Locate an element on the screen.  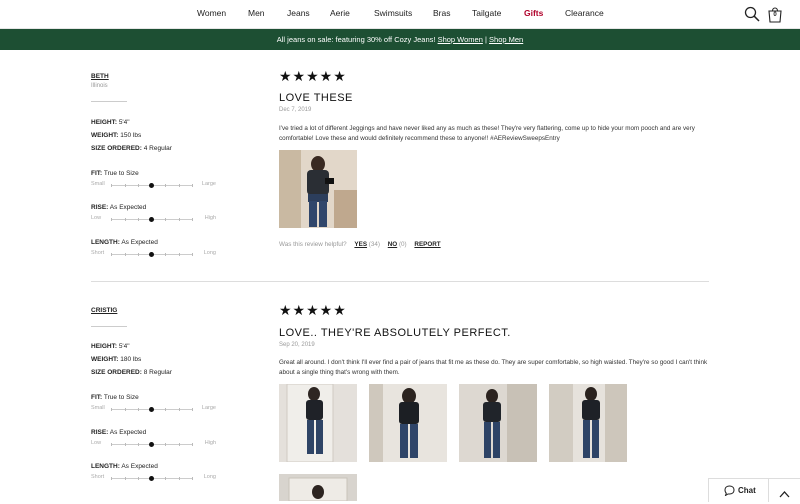
nav-women: Women is located at coordinates (211, 13).